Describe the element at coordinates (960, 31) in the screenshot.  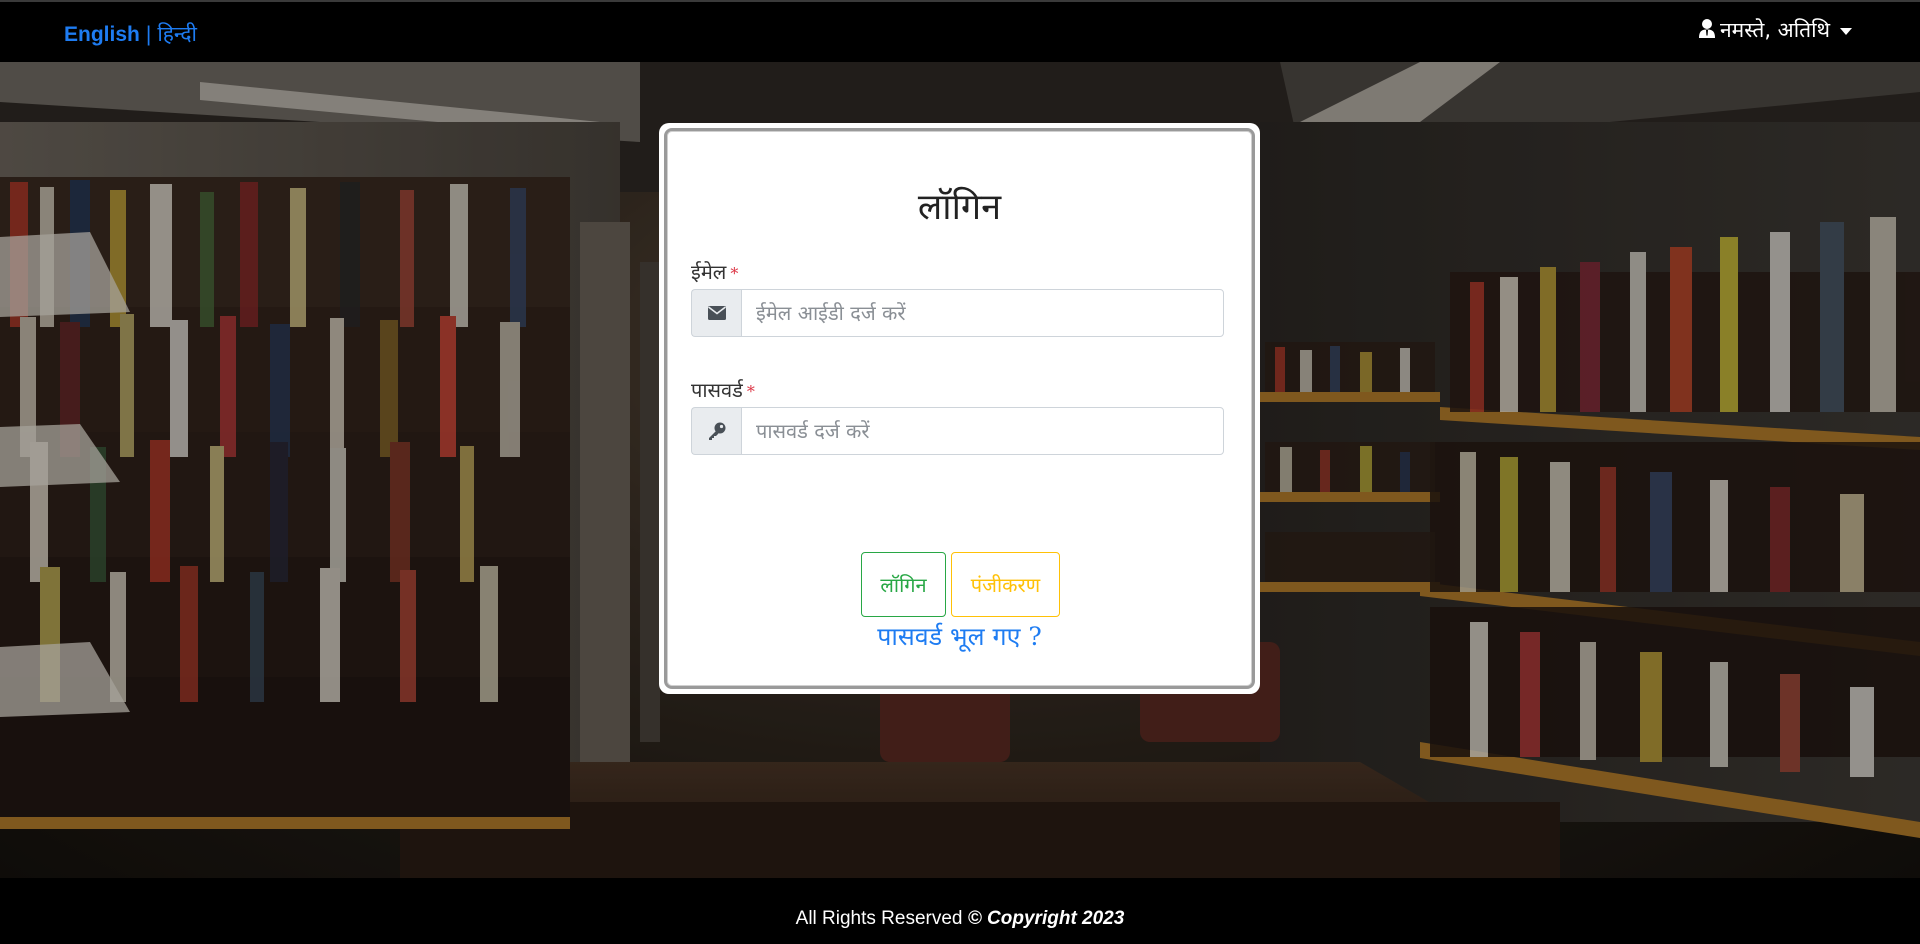
I see `top-navbar: English | हिन्दी नमस्ते, अतिथि` at that location.